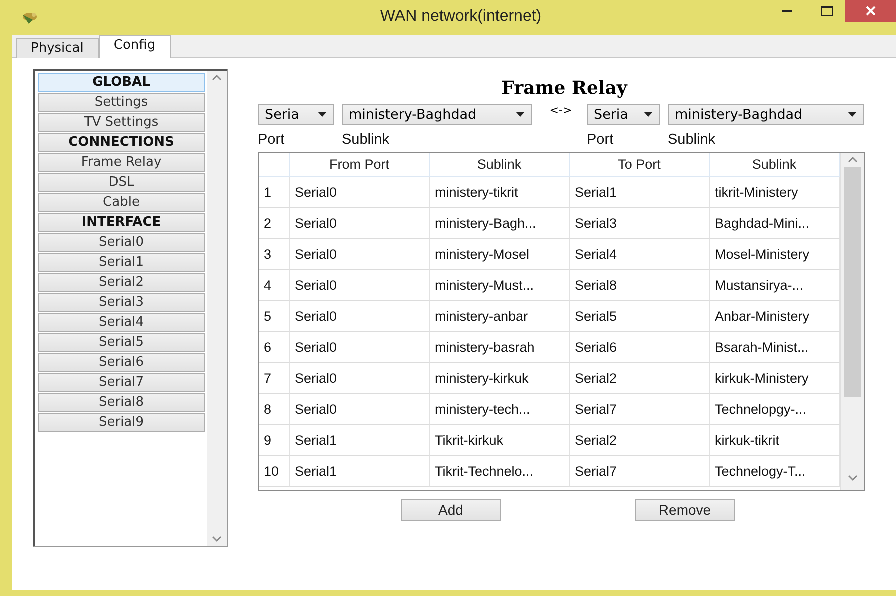  I want to click on row-number: 5, so click(274, 316).